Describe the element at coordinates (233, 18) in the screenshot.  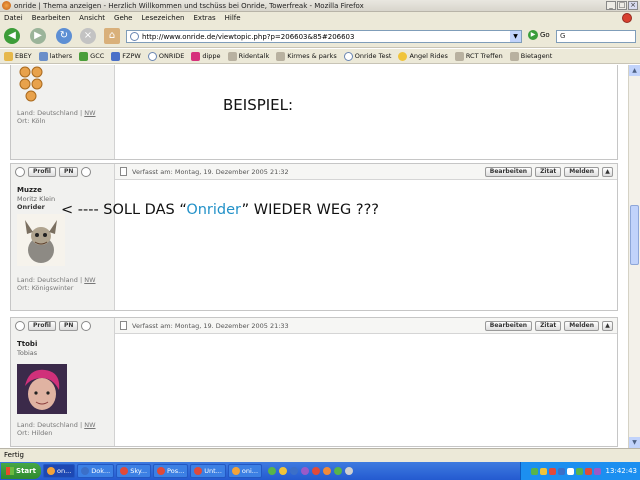
I see `menu-help: Hilfe` at that location.